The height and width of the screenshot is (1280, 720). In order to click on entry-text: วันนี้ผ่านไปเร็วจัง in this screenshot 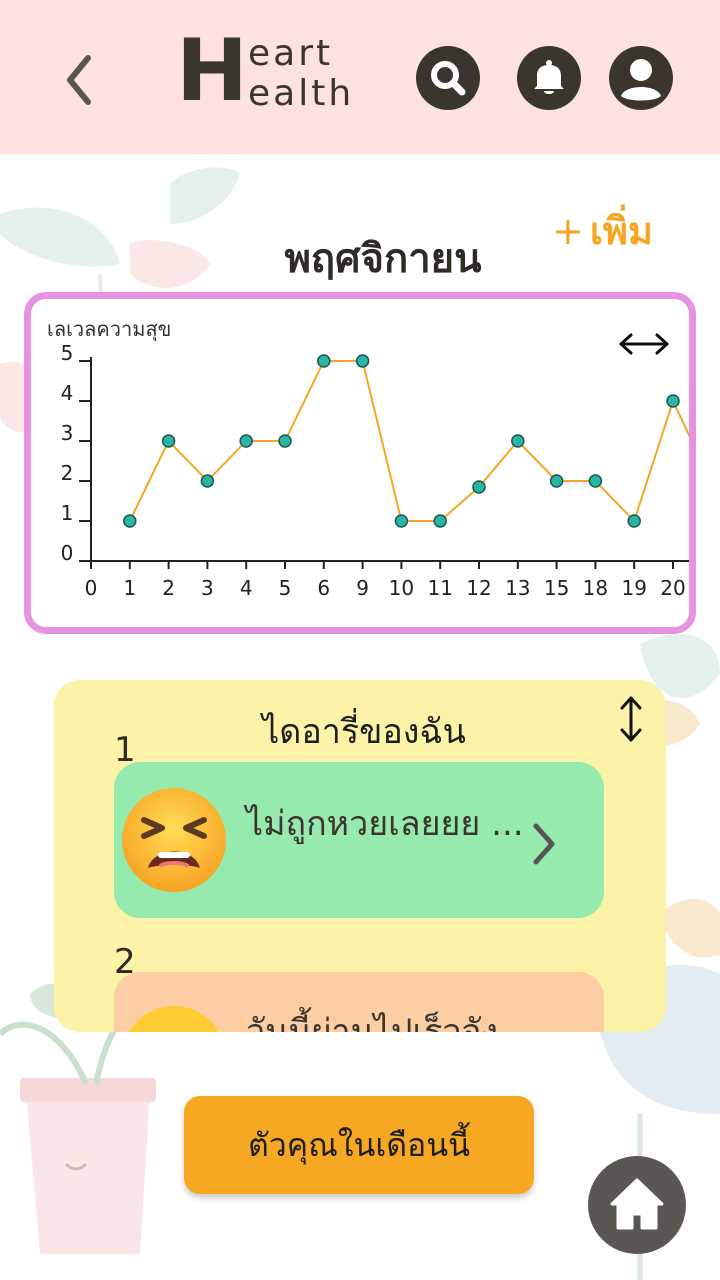, I will do `click(372, 1022)`.